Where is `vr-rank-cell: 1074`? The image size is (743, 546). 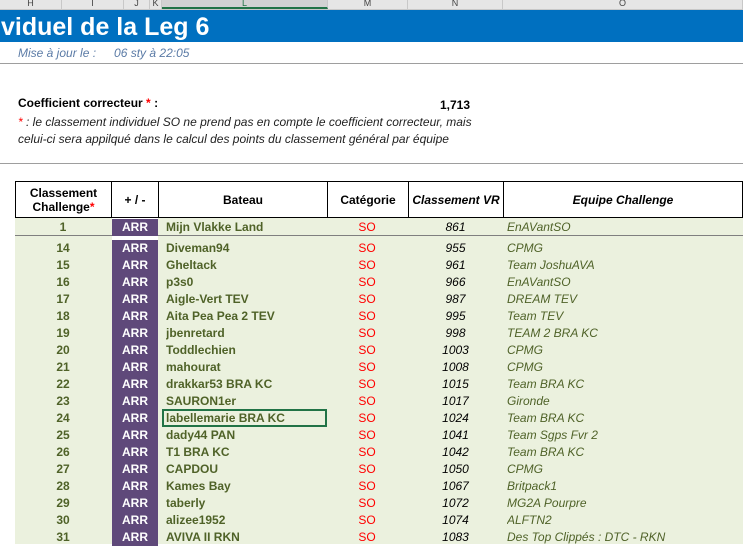
vr-rank-cell: 1074 is located at coordinates (455, 520).